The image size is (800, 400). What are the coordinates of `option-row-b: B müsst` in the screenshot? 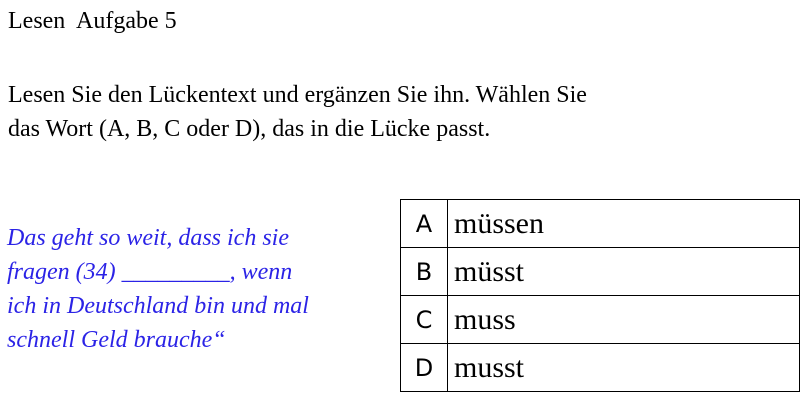 It's located at (600, 271).